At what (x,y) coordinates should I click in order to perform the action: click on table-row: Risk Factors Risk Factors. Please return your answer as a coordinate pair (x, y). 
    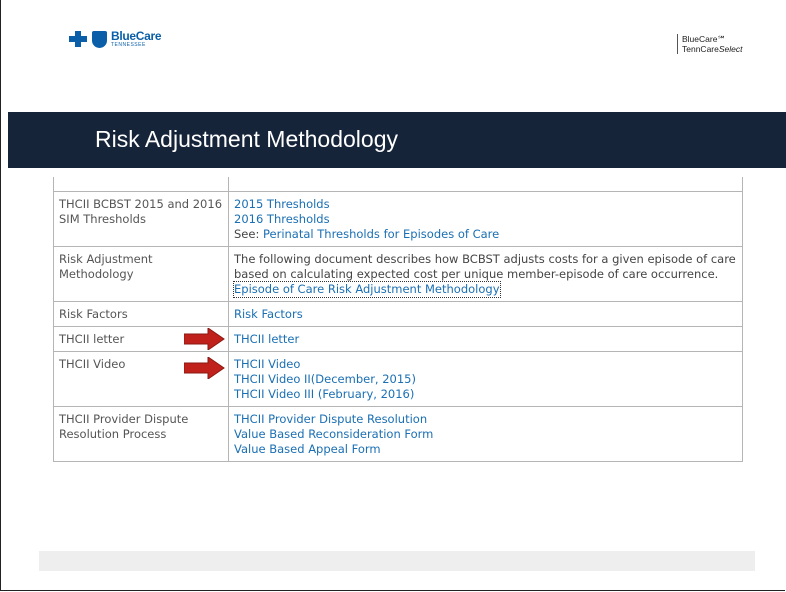
    Looking at the image, I should click on (398, 314).